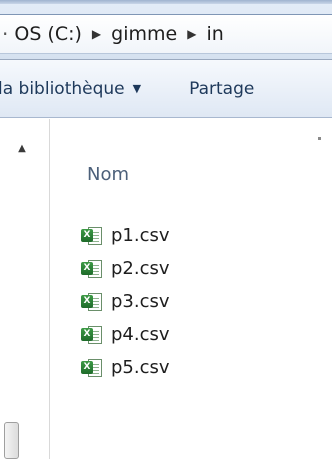 The height and width of the screenshot is (459, 332). I want to click on breadcrumb-item-os-c: OS (C:), so click(48, 34).